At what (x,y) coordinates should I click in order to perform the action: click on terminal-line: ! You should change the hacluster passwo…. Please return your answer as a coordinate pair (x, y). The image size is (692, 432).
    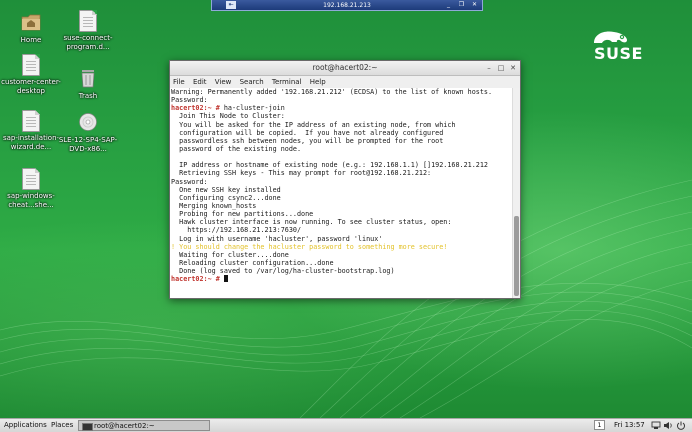
    Looking at the image, I should click on (342, 247).